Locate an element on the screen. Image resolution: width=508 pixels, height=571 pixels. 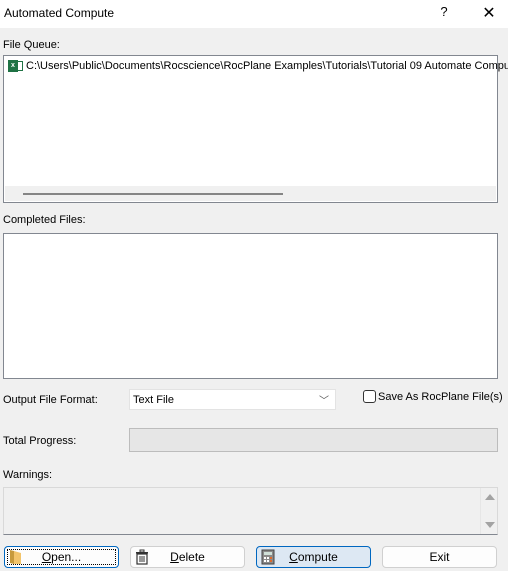
window-title: Automated Compute is located at coordinates (59, 13).